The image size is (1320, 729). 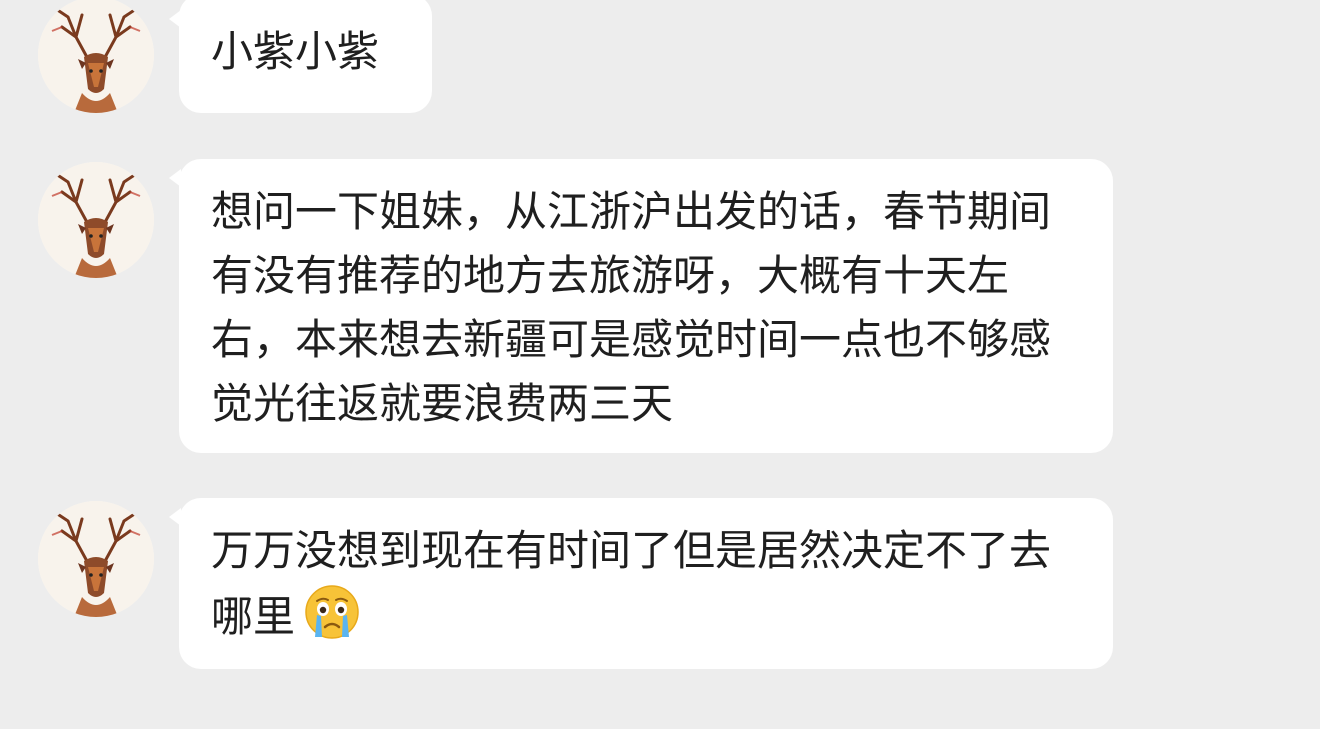 I want to click on message-bubble: 小紫小紫, so click(x=300, y=56).